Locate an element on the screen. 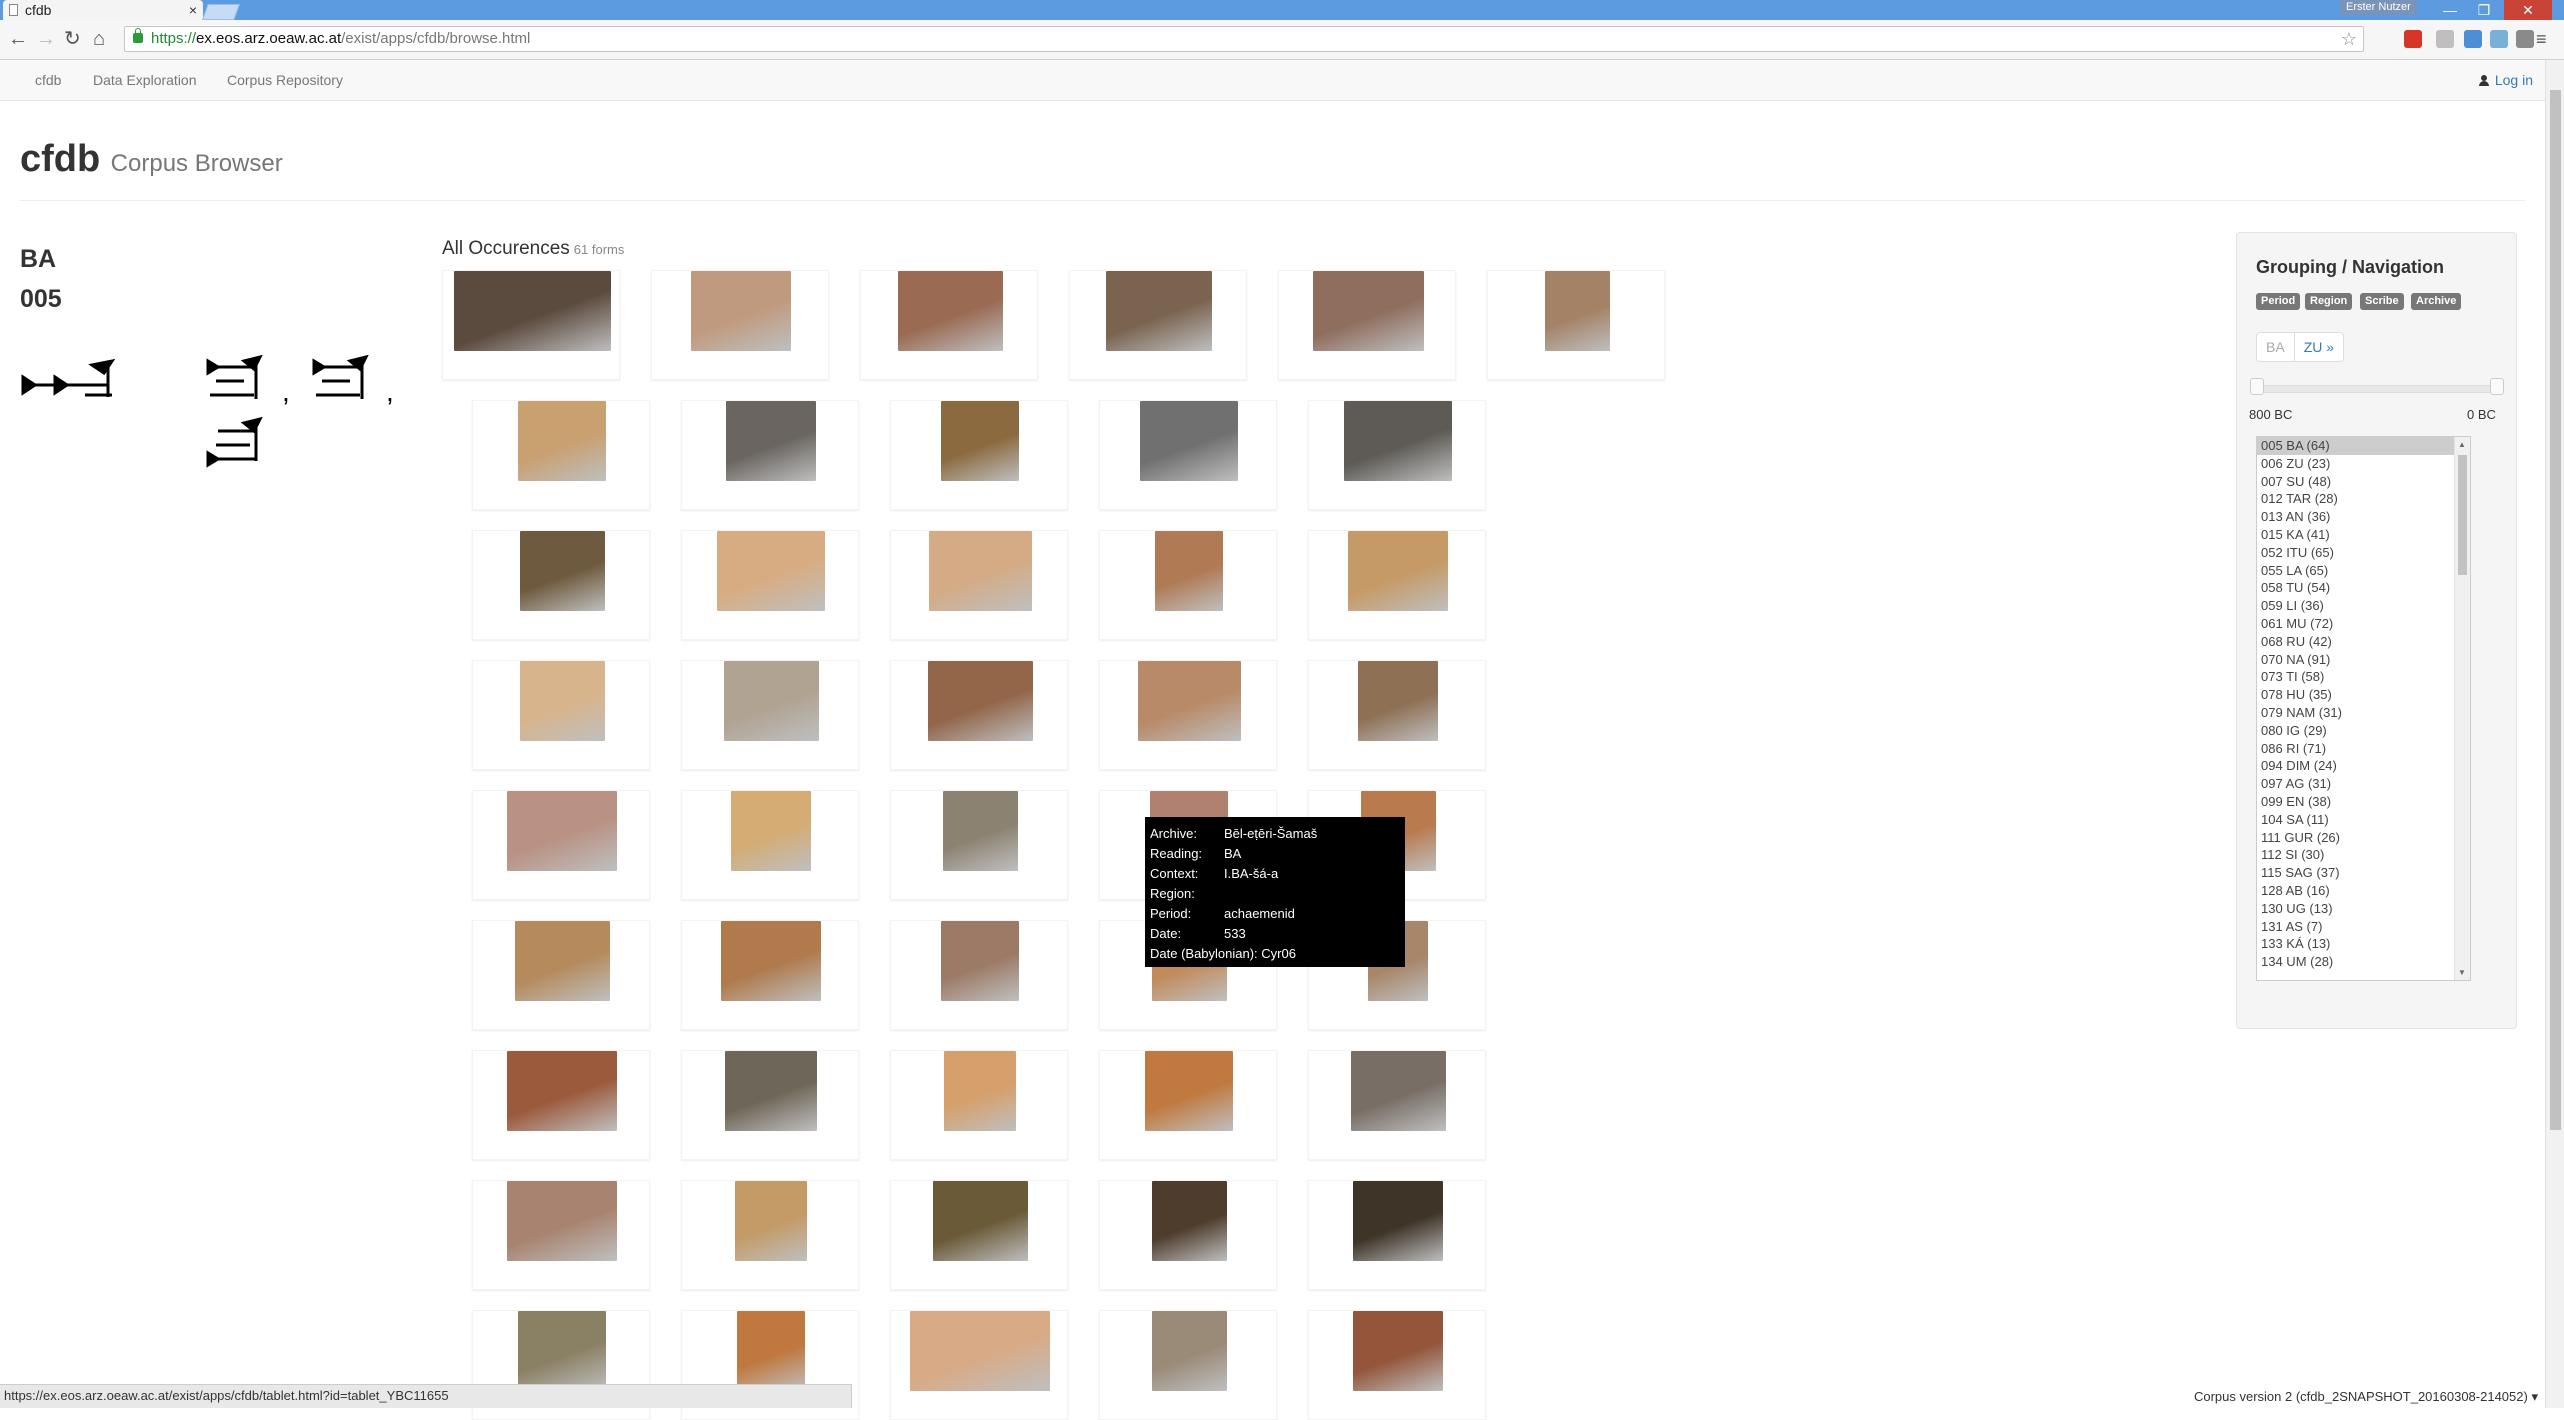  sign-option: 006 ZU (23) is located at coordinates (2363, 464).